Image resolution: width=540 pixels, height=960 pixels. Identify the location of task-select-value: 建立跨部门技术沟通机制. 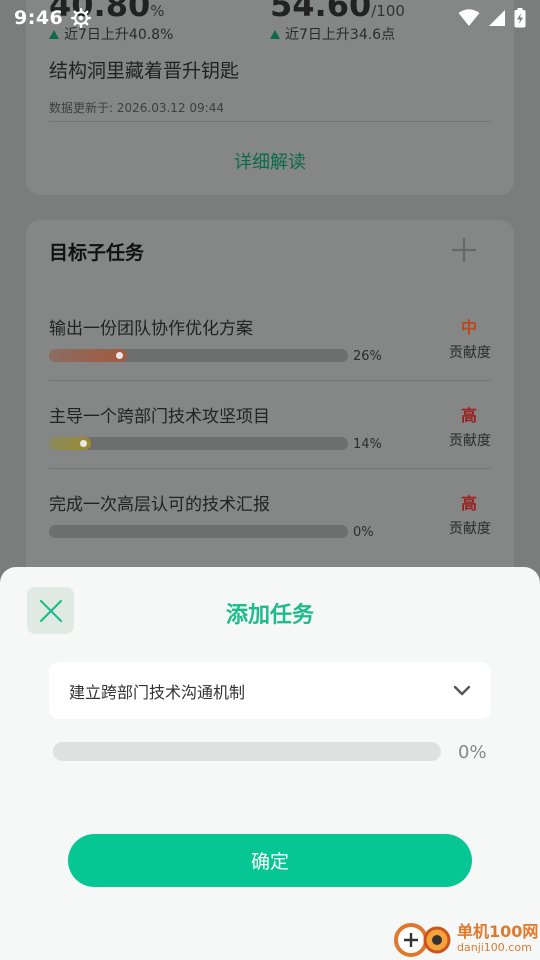
(157, 692).